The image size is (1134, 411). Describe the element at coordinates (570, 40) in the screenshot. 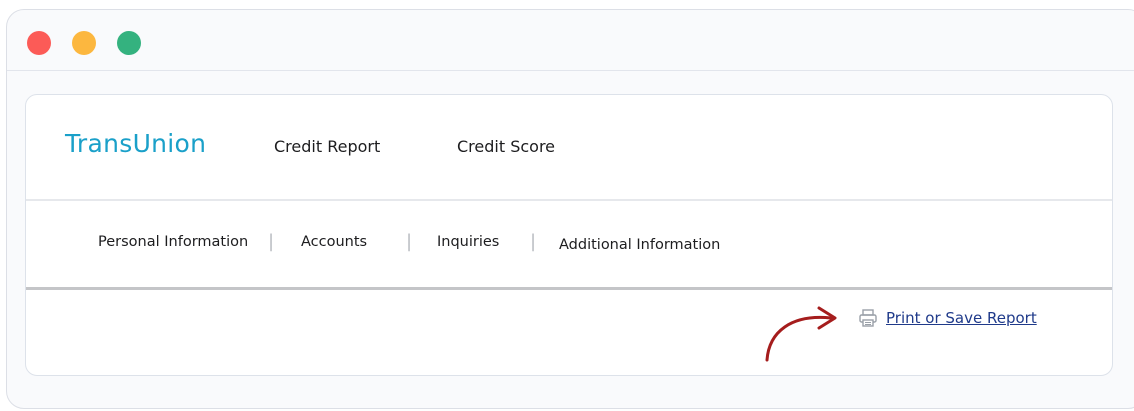

I see `window-titlebar` at that location.